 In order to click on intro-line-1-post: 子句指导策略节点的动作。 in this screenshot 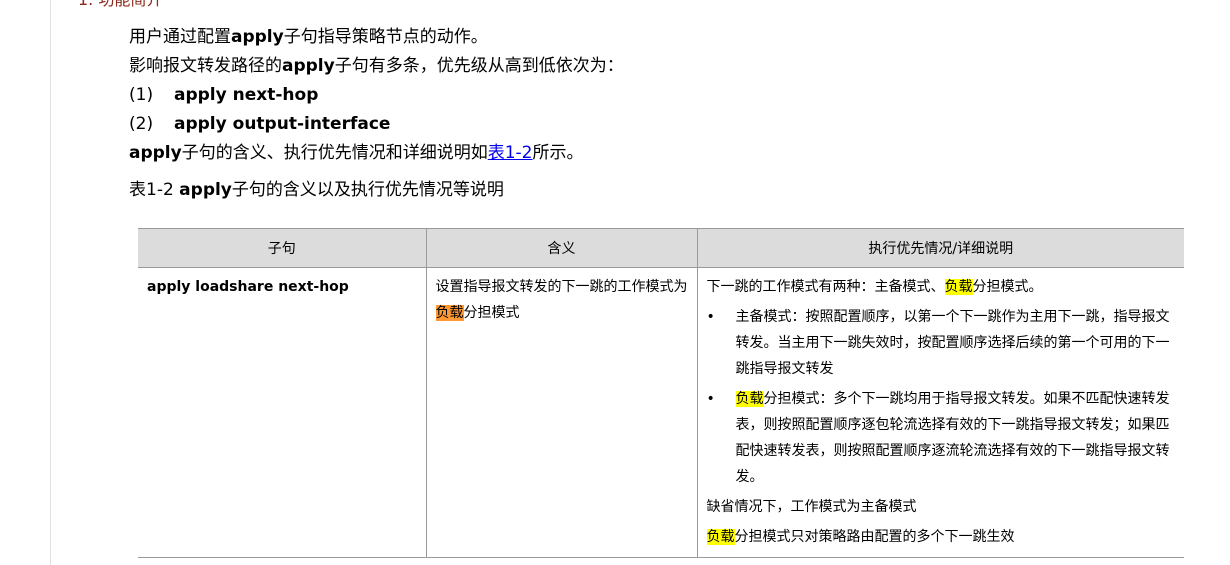, I will do `click(385, 37)`.